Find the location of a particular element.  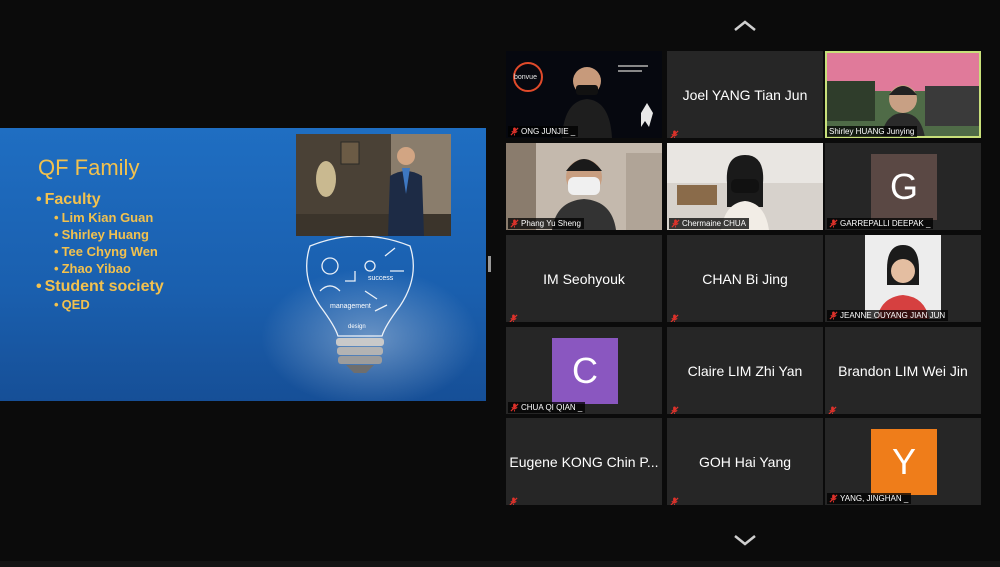

doodle-word: success is located at coordinates (381, 278).